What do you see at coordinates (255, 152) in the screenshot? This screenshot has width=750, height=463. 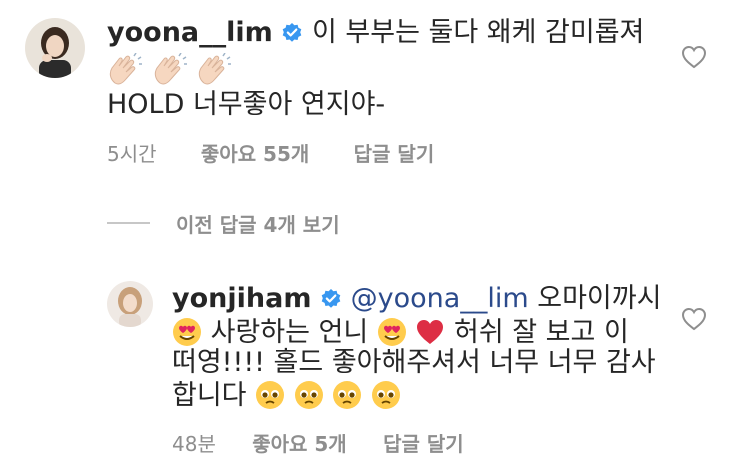 I see `comment-likes-link: 좋아요 55개` at bounding box center [255, 152].